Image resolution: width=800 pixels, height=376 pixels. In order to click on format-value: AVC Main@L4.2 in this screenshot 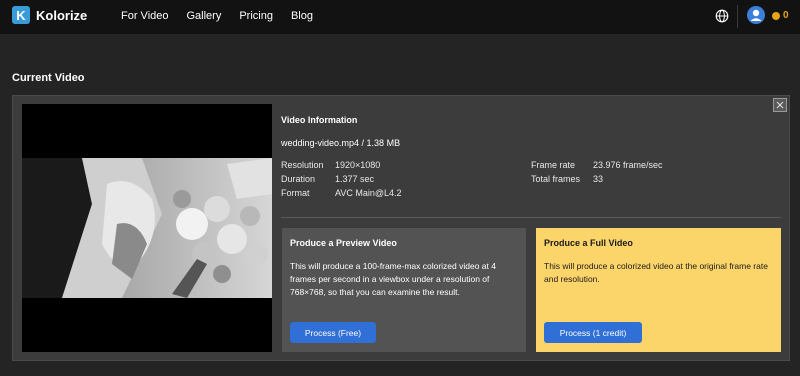, I will do `click(368, 193)`.